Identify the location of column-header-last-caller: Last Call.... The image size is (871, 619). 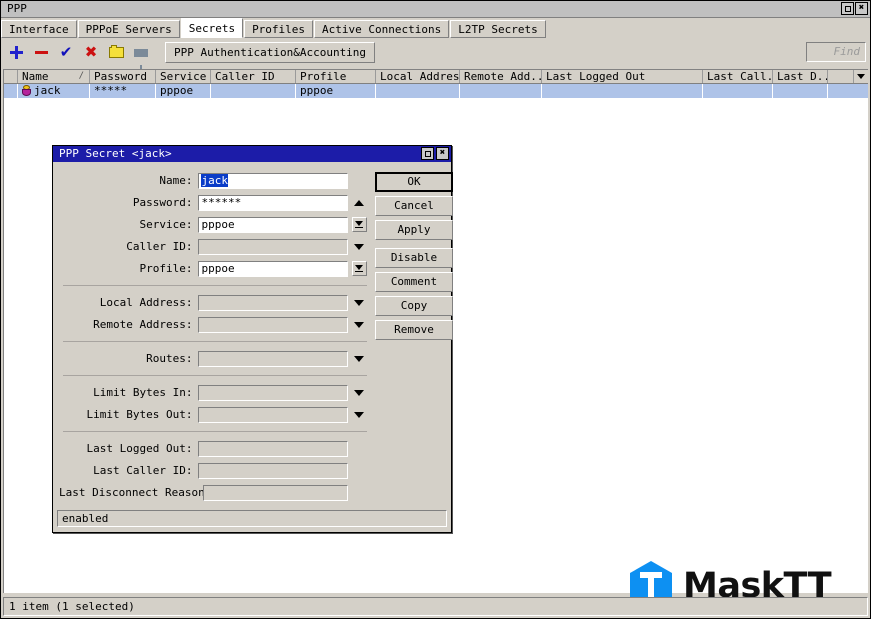
(738, 76).